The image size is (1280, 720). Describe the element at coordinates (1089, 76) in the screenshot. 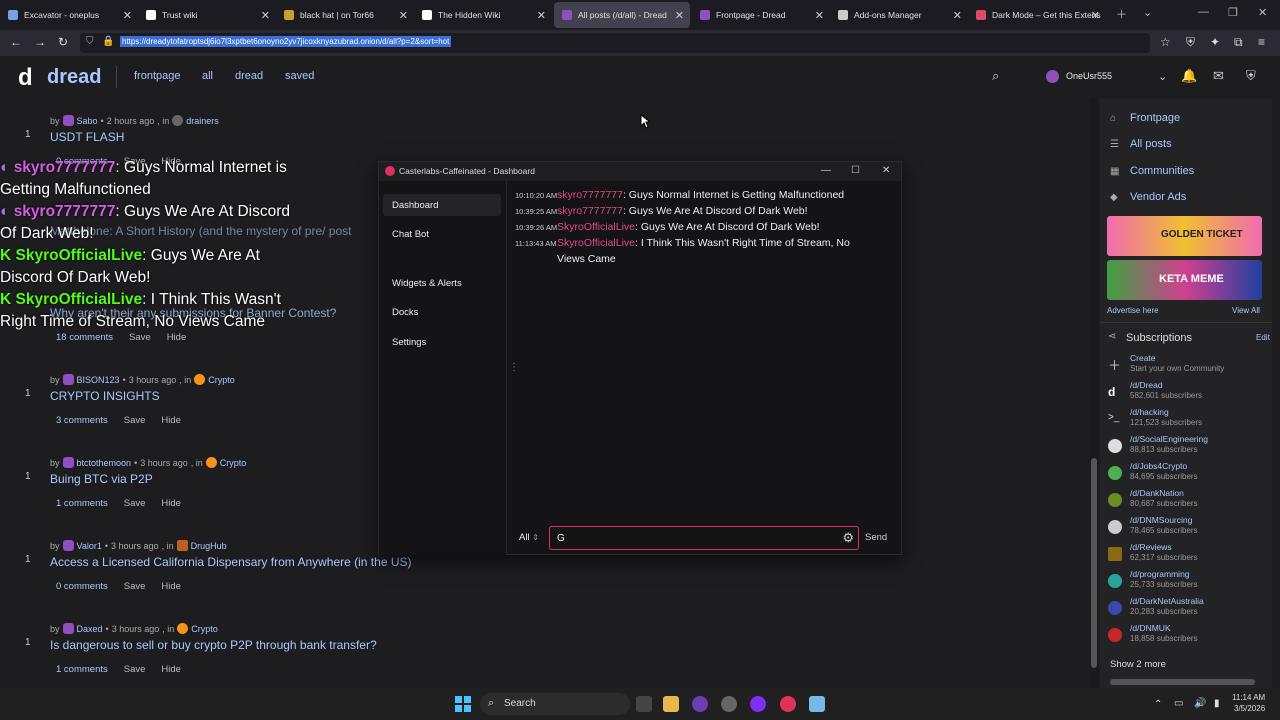

I see `username: OneUsr555` at that location.